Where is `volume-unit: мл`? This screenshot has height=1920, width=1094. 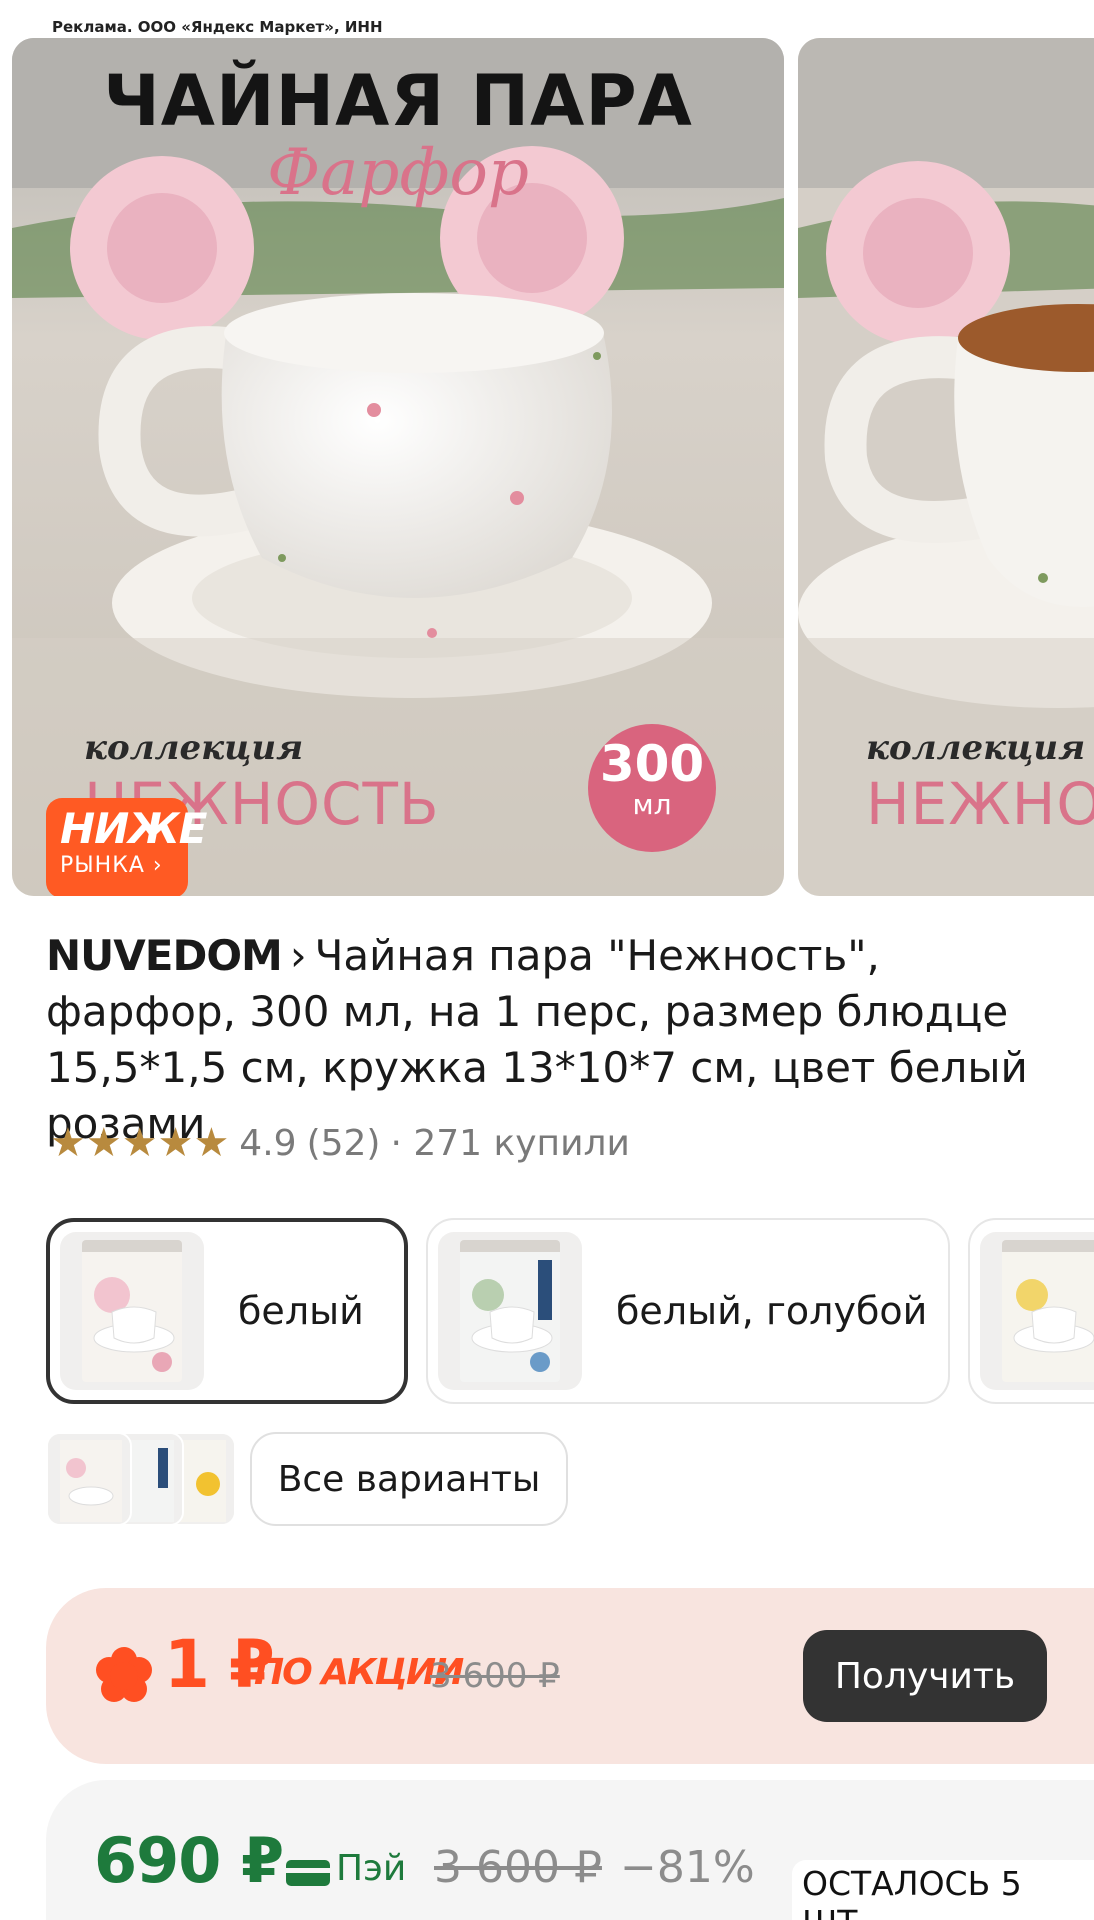 volume-unit: мл is located at coordinates (652, 804).